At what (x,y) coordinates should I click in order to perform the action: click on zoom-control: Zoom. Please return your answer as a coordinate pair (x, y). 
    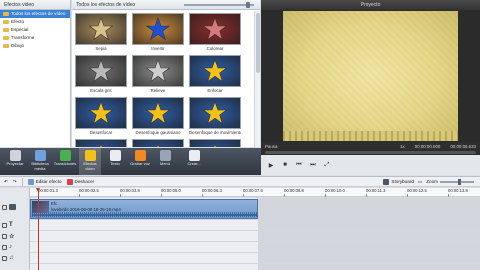
    Looking at the image, I should click on (450, 181).